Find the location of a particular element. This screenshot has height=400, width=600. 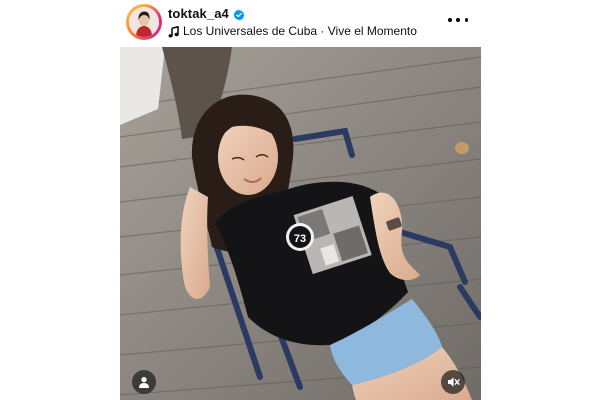

username-row: toktak_a4 is located at coordinates (206, 13).